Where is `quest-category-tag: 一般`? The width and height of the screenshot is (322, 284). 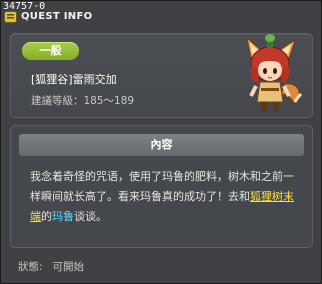 quest-category-tag: 一般 is located at coordinates (50, 51).